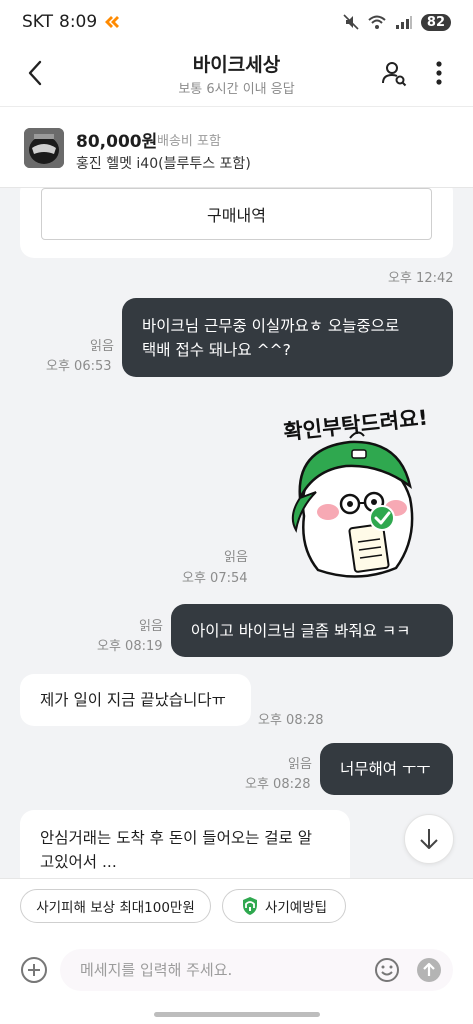 This screenshot has width=473, height=1024. I want to click on message-time: 오후 06:53, so click(79, 366).